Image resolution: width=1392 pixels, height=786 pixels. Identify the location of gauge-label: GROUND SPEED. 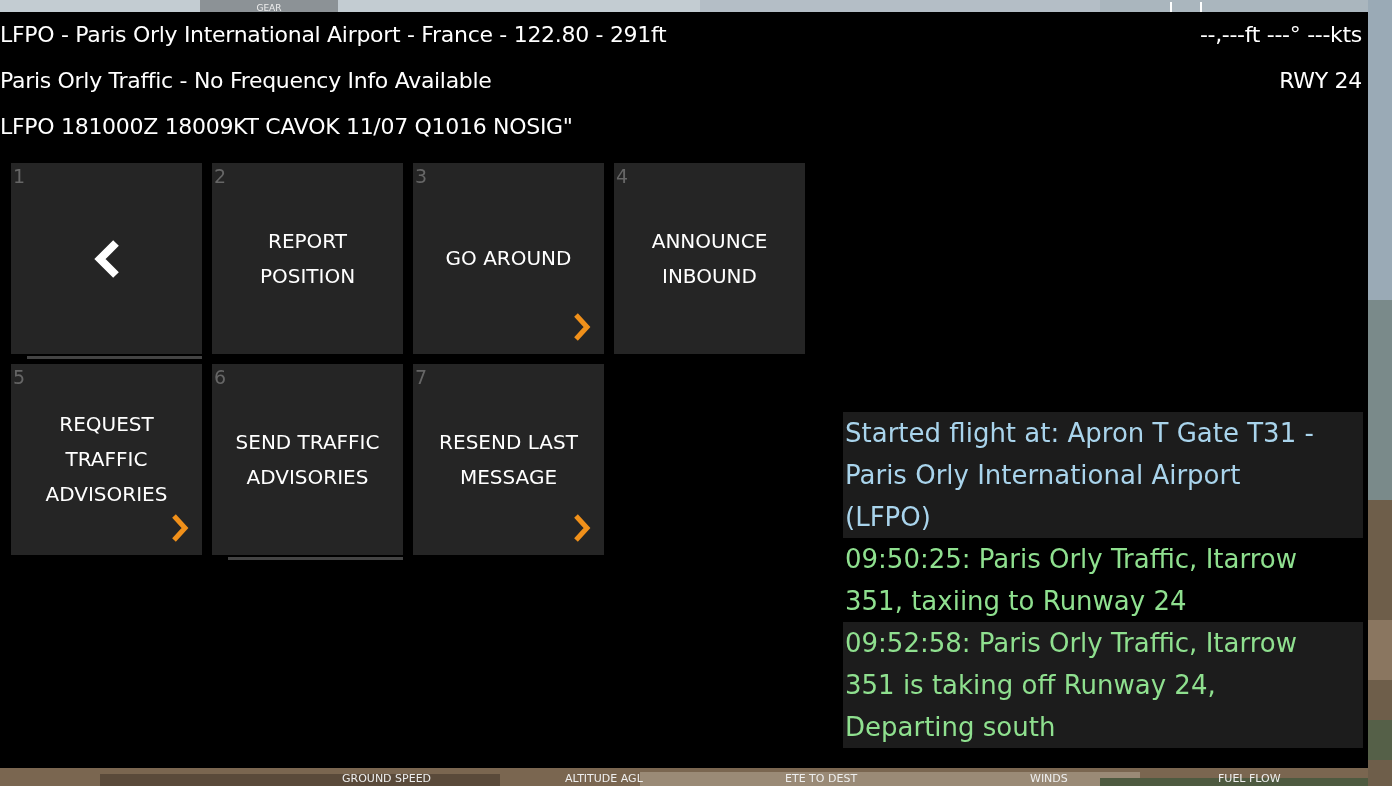
(387, 778).